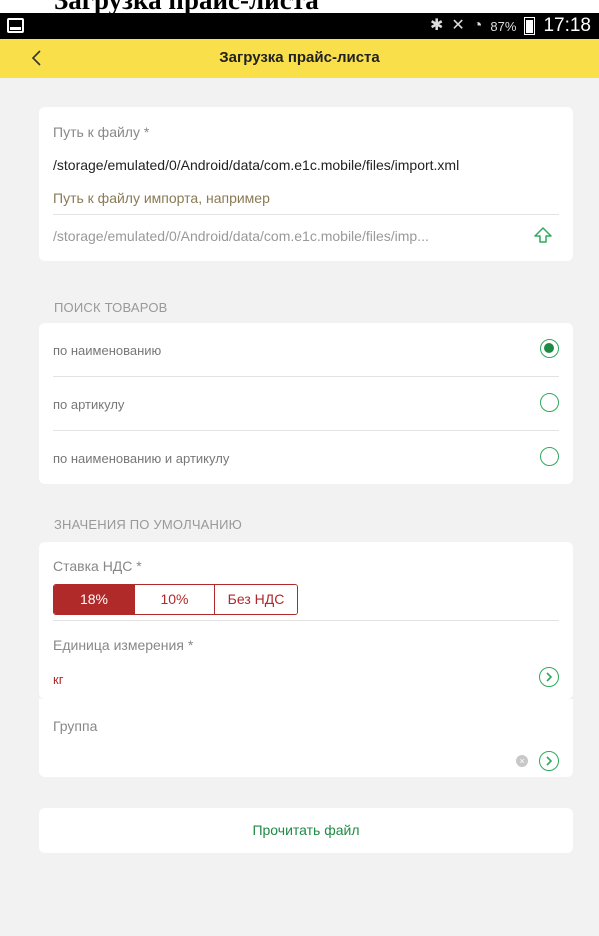  I want to click on radio-label: по артикулу, so click(89, 404).